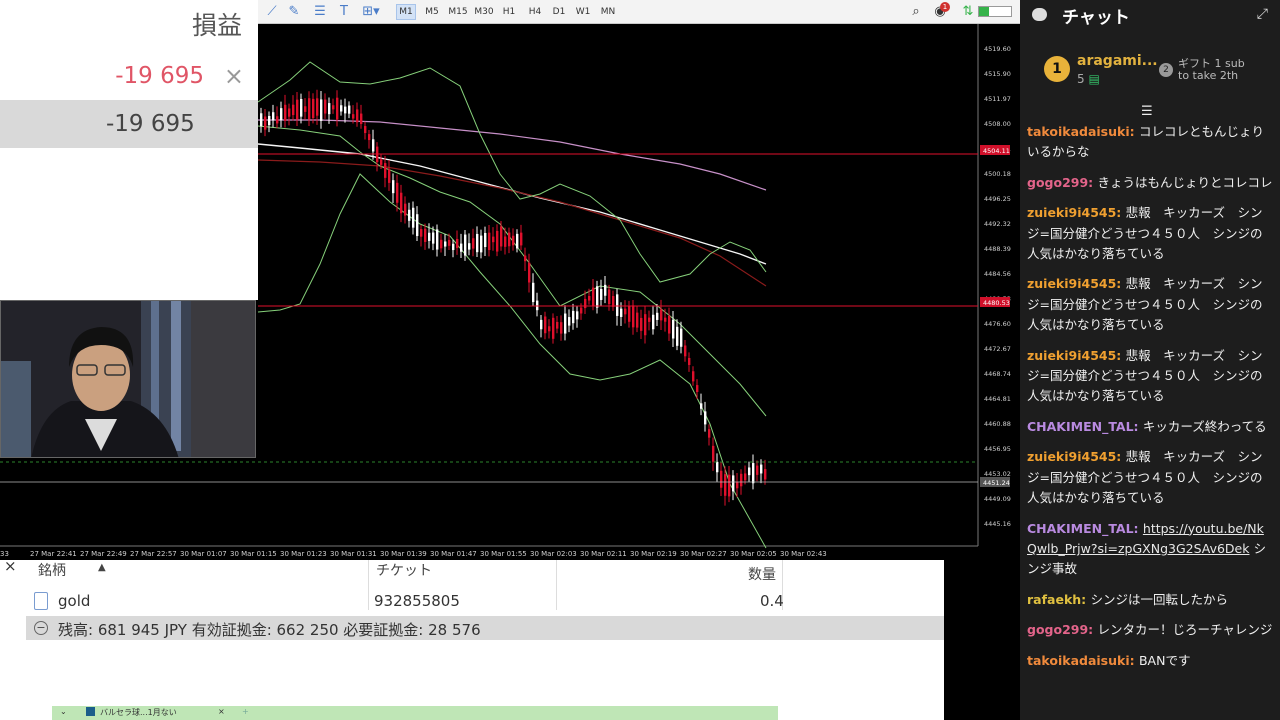 The width and height of the screenshot is (1280, 720). I want to click on timeframe-d1: D1, so click(559, 12).